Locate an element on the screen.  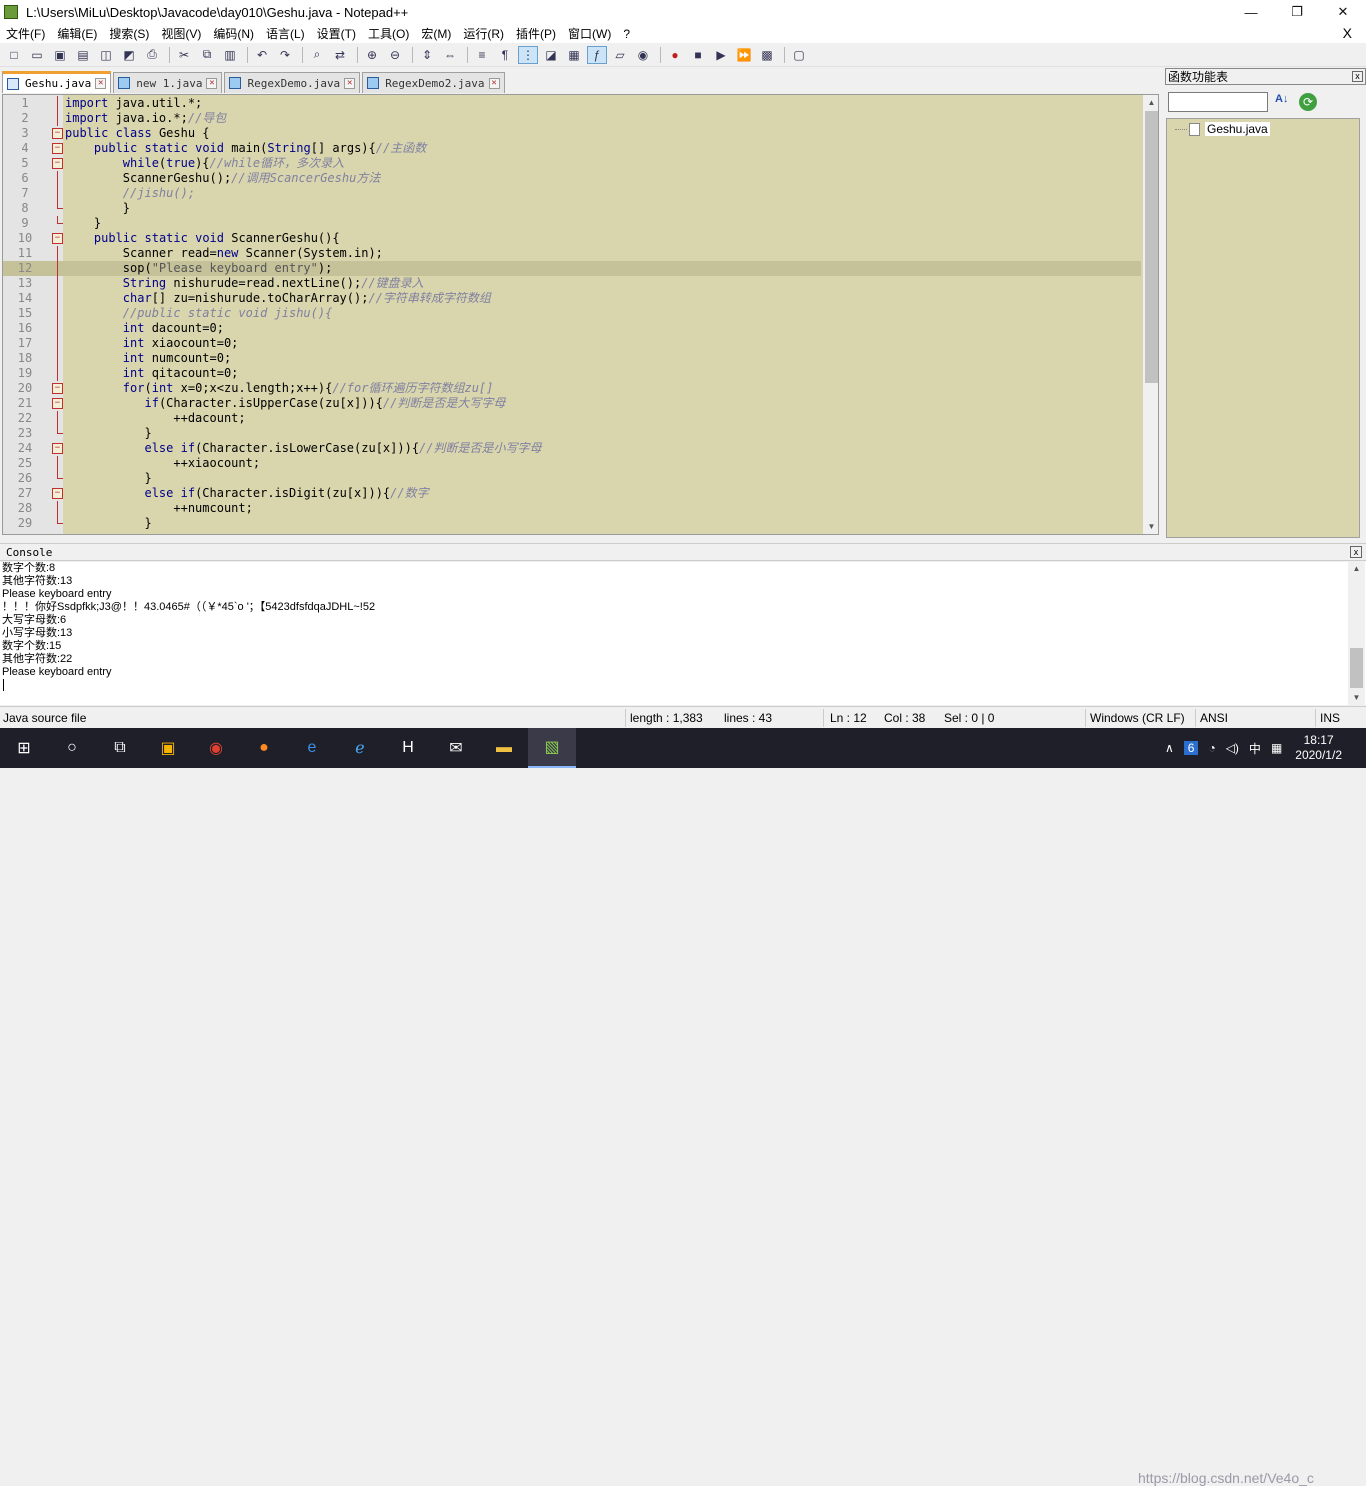
console-vertical-scrollbar: ▲ ▼ is located at coordinates (1356, 633).